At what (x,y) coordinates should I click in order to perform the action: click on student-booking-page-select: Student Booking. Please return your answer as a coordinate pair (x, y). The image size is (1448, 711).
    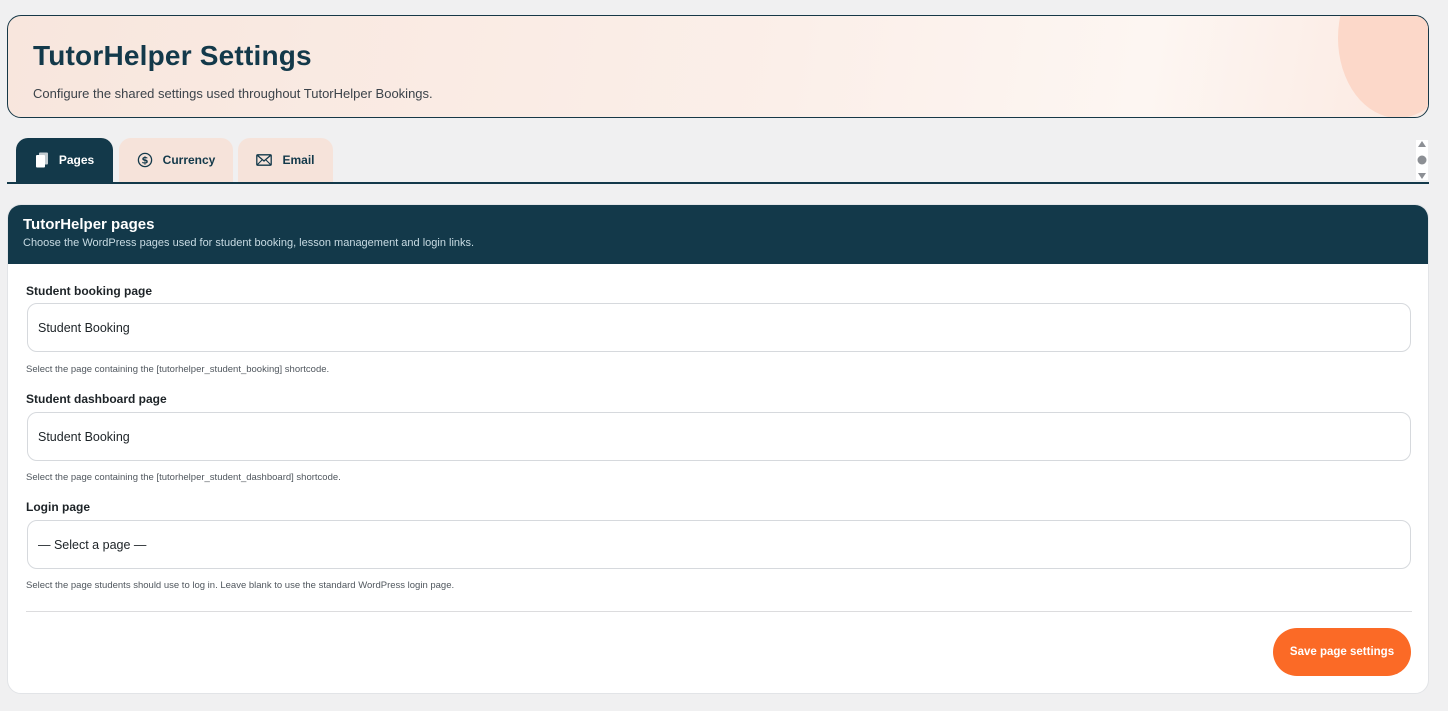
    Looking at the image, I should click on (719, 327).